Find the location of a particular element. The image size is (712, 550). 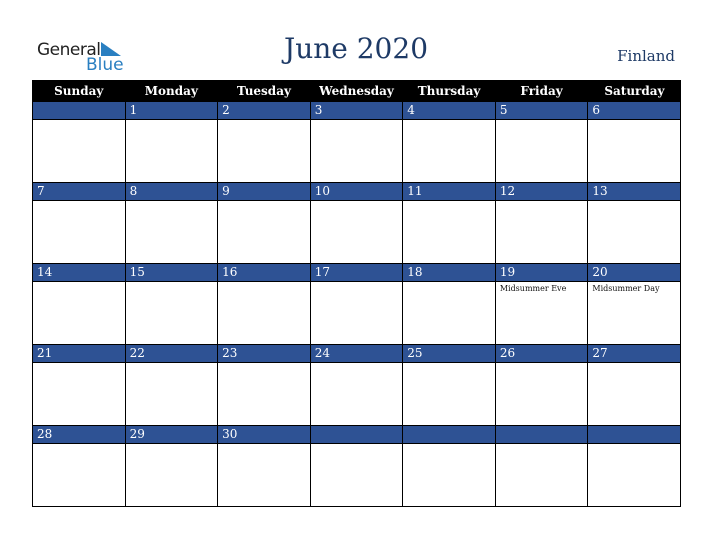

weekday-header: Tuesday is located at coordinates (264, 91).